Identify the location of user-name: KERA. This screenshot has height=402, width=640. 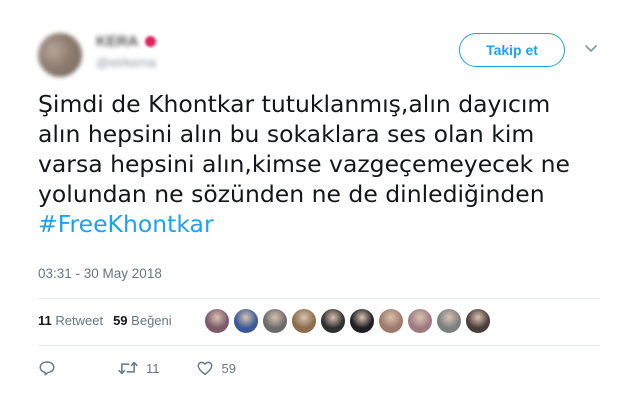
(117, 41).